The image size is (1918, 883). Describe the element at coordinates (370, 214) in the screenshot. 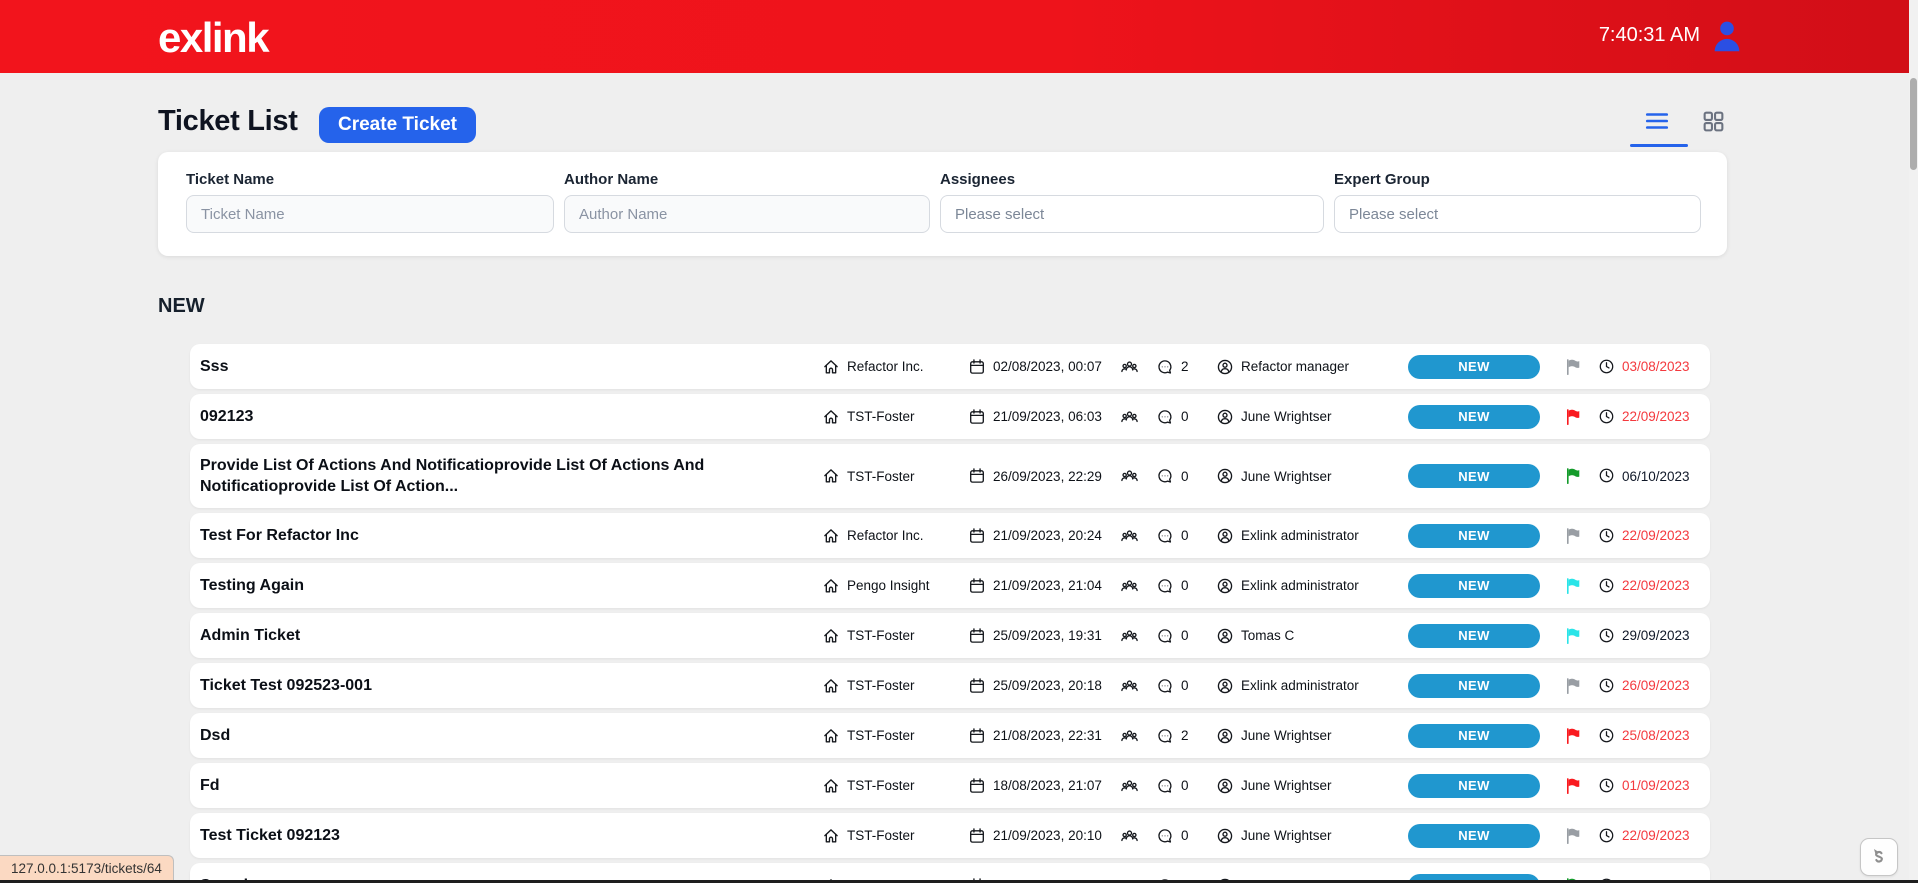

I see `ticket-name-input` at that location.